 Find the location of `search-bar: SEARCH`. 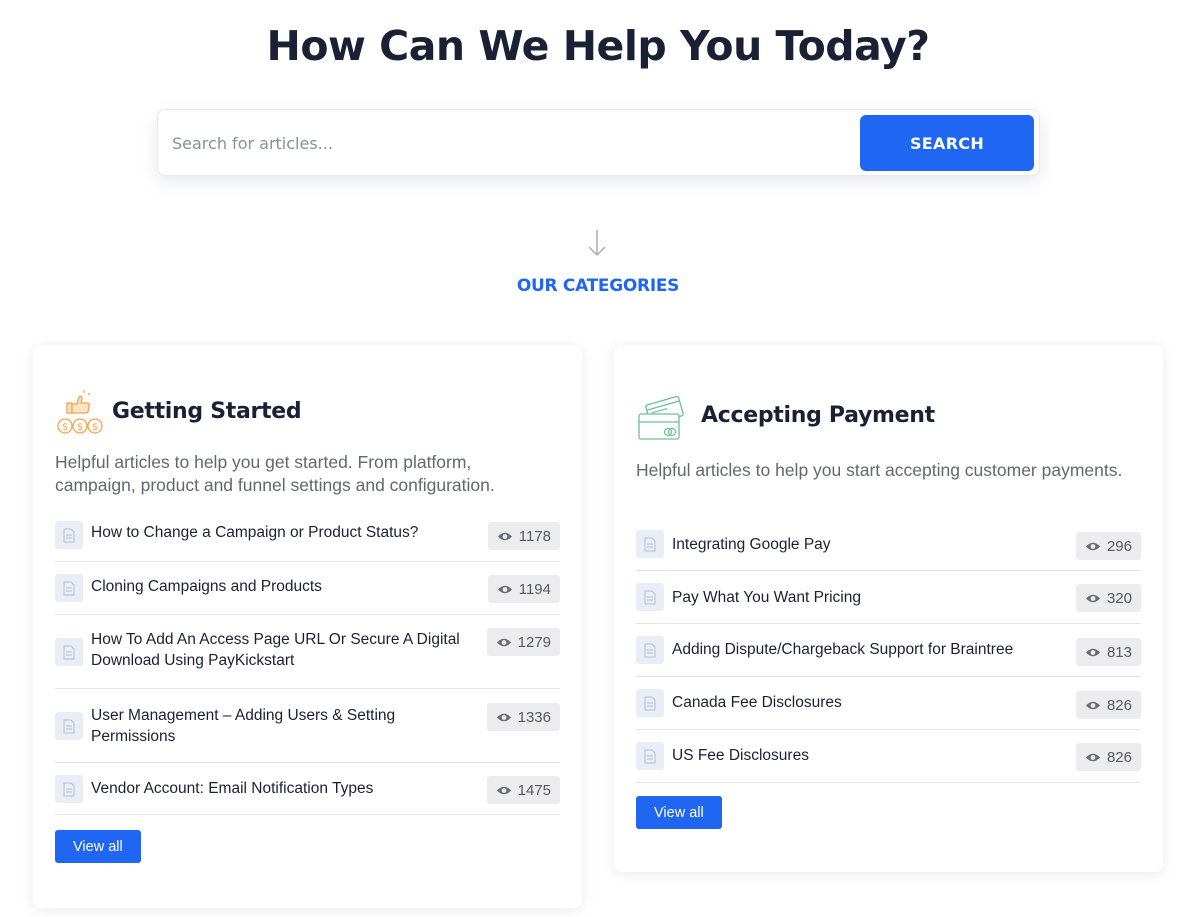

search-bar: SEARCH is located at coordinates (598, 142).